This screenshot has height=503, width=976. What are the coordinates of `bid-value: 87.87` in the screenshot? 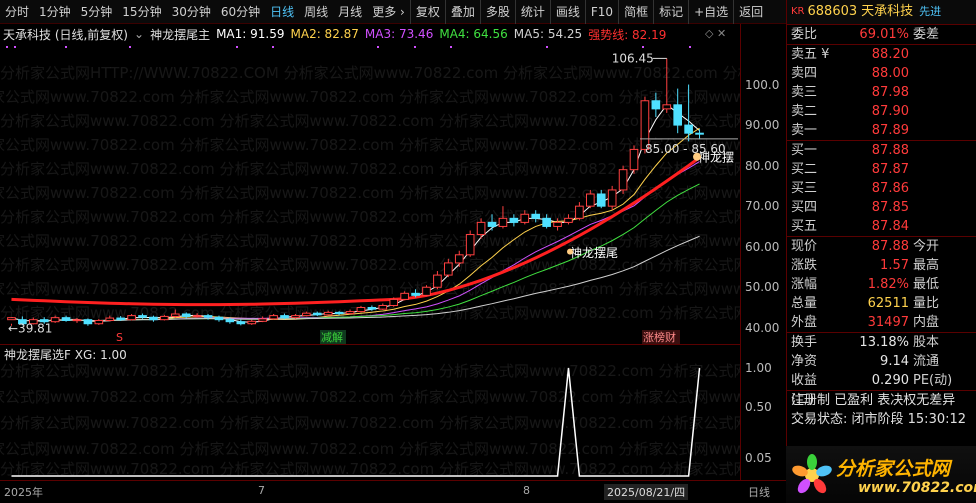 It's located at (890, 169).